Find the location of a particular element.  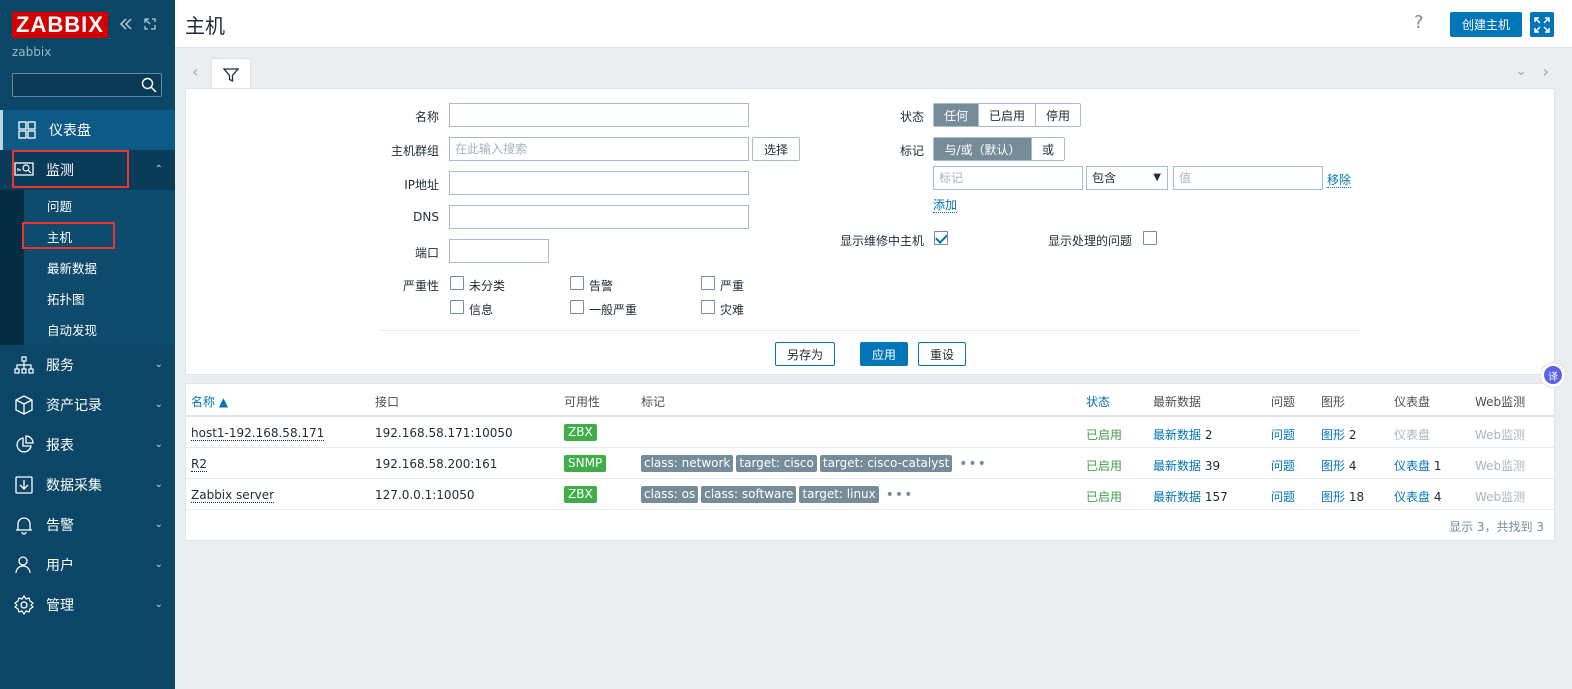

add-tag-text: 添加 is located at coordinates (945, 205).